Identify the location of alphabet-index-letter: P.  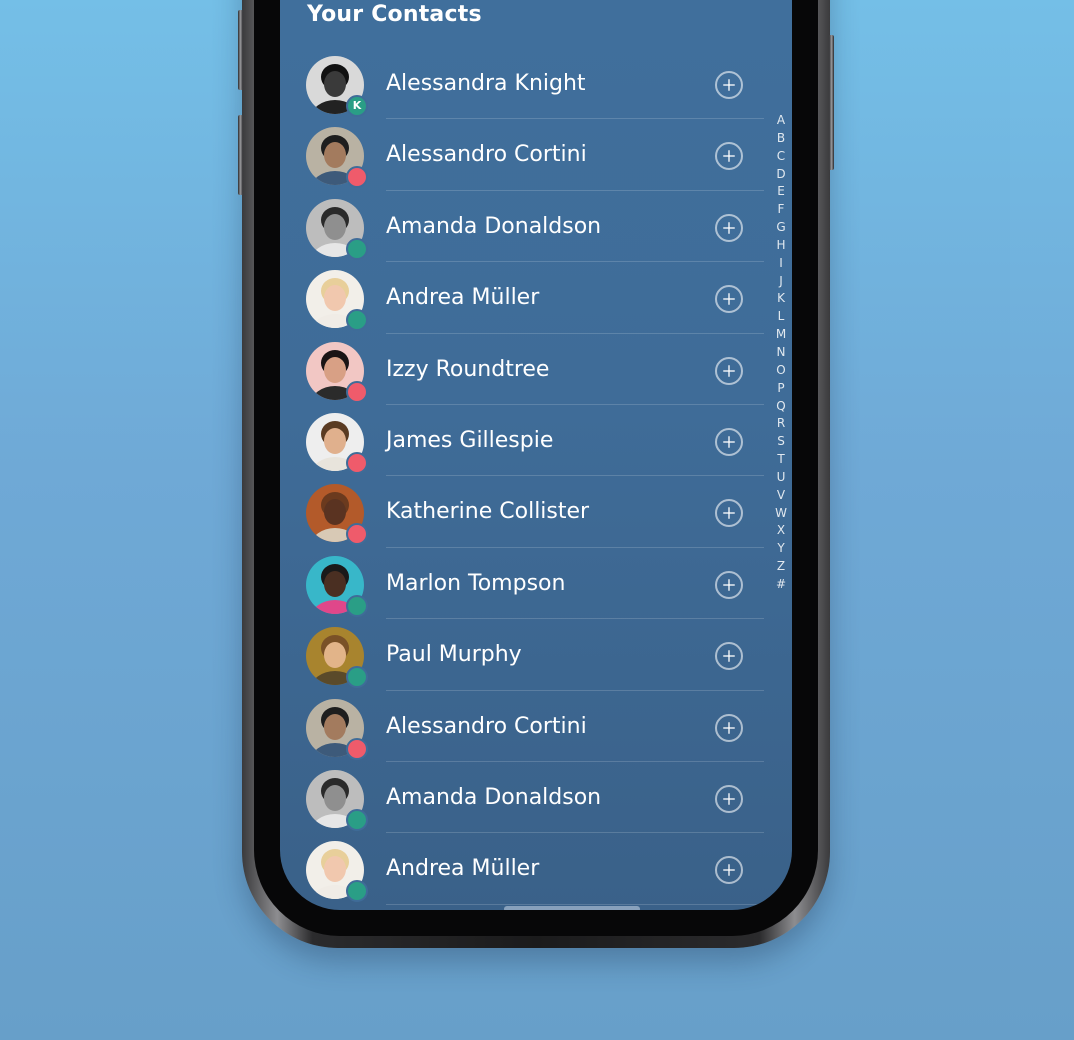
(781, 389).